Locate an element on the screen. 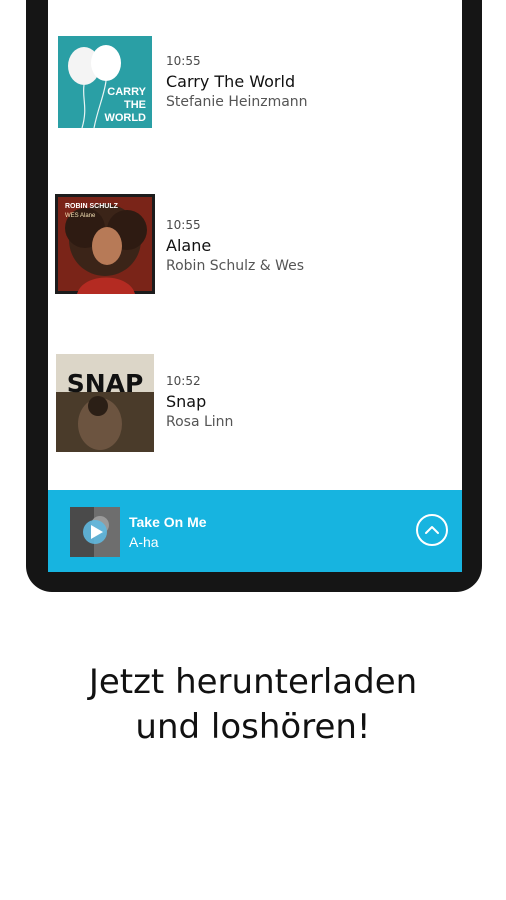 The image size is (506, 900). cover-text: WES Alane is located at coordinates (80, 216).